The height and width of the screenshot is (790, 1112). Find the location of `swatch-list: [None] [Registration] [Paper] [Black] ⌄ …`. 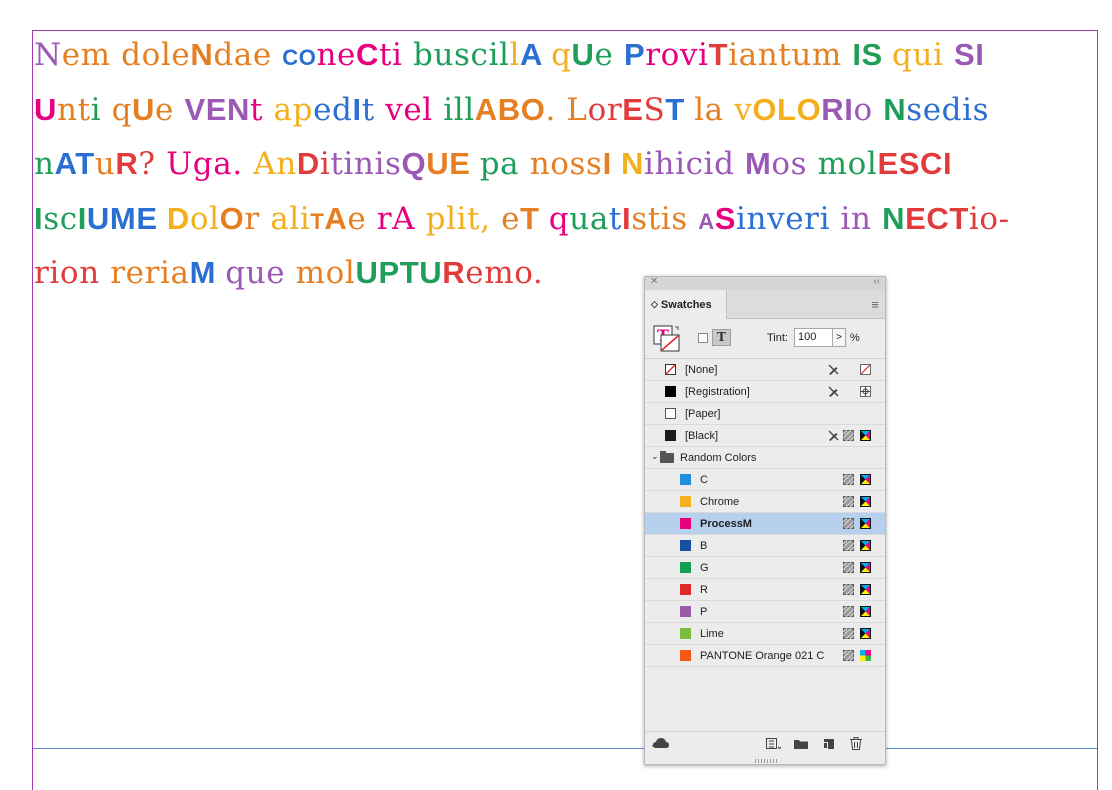

swatch-list: [None] [Registration] [Paper] [Black] ⌄ … is located at coordinates (765, 512).